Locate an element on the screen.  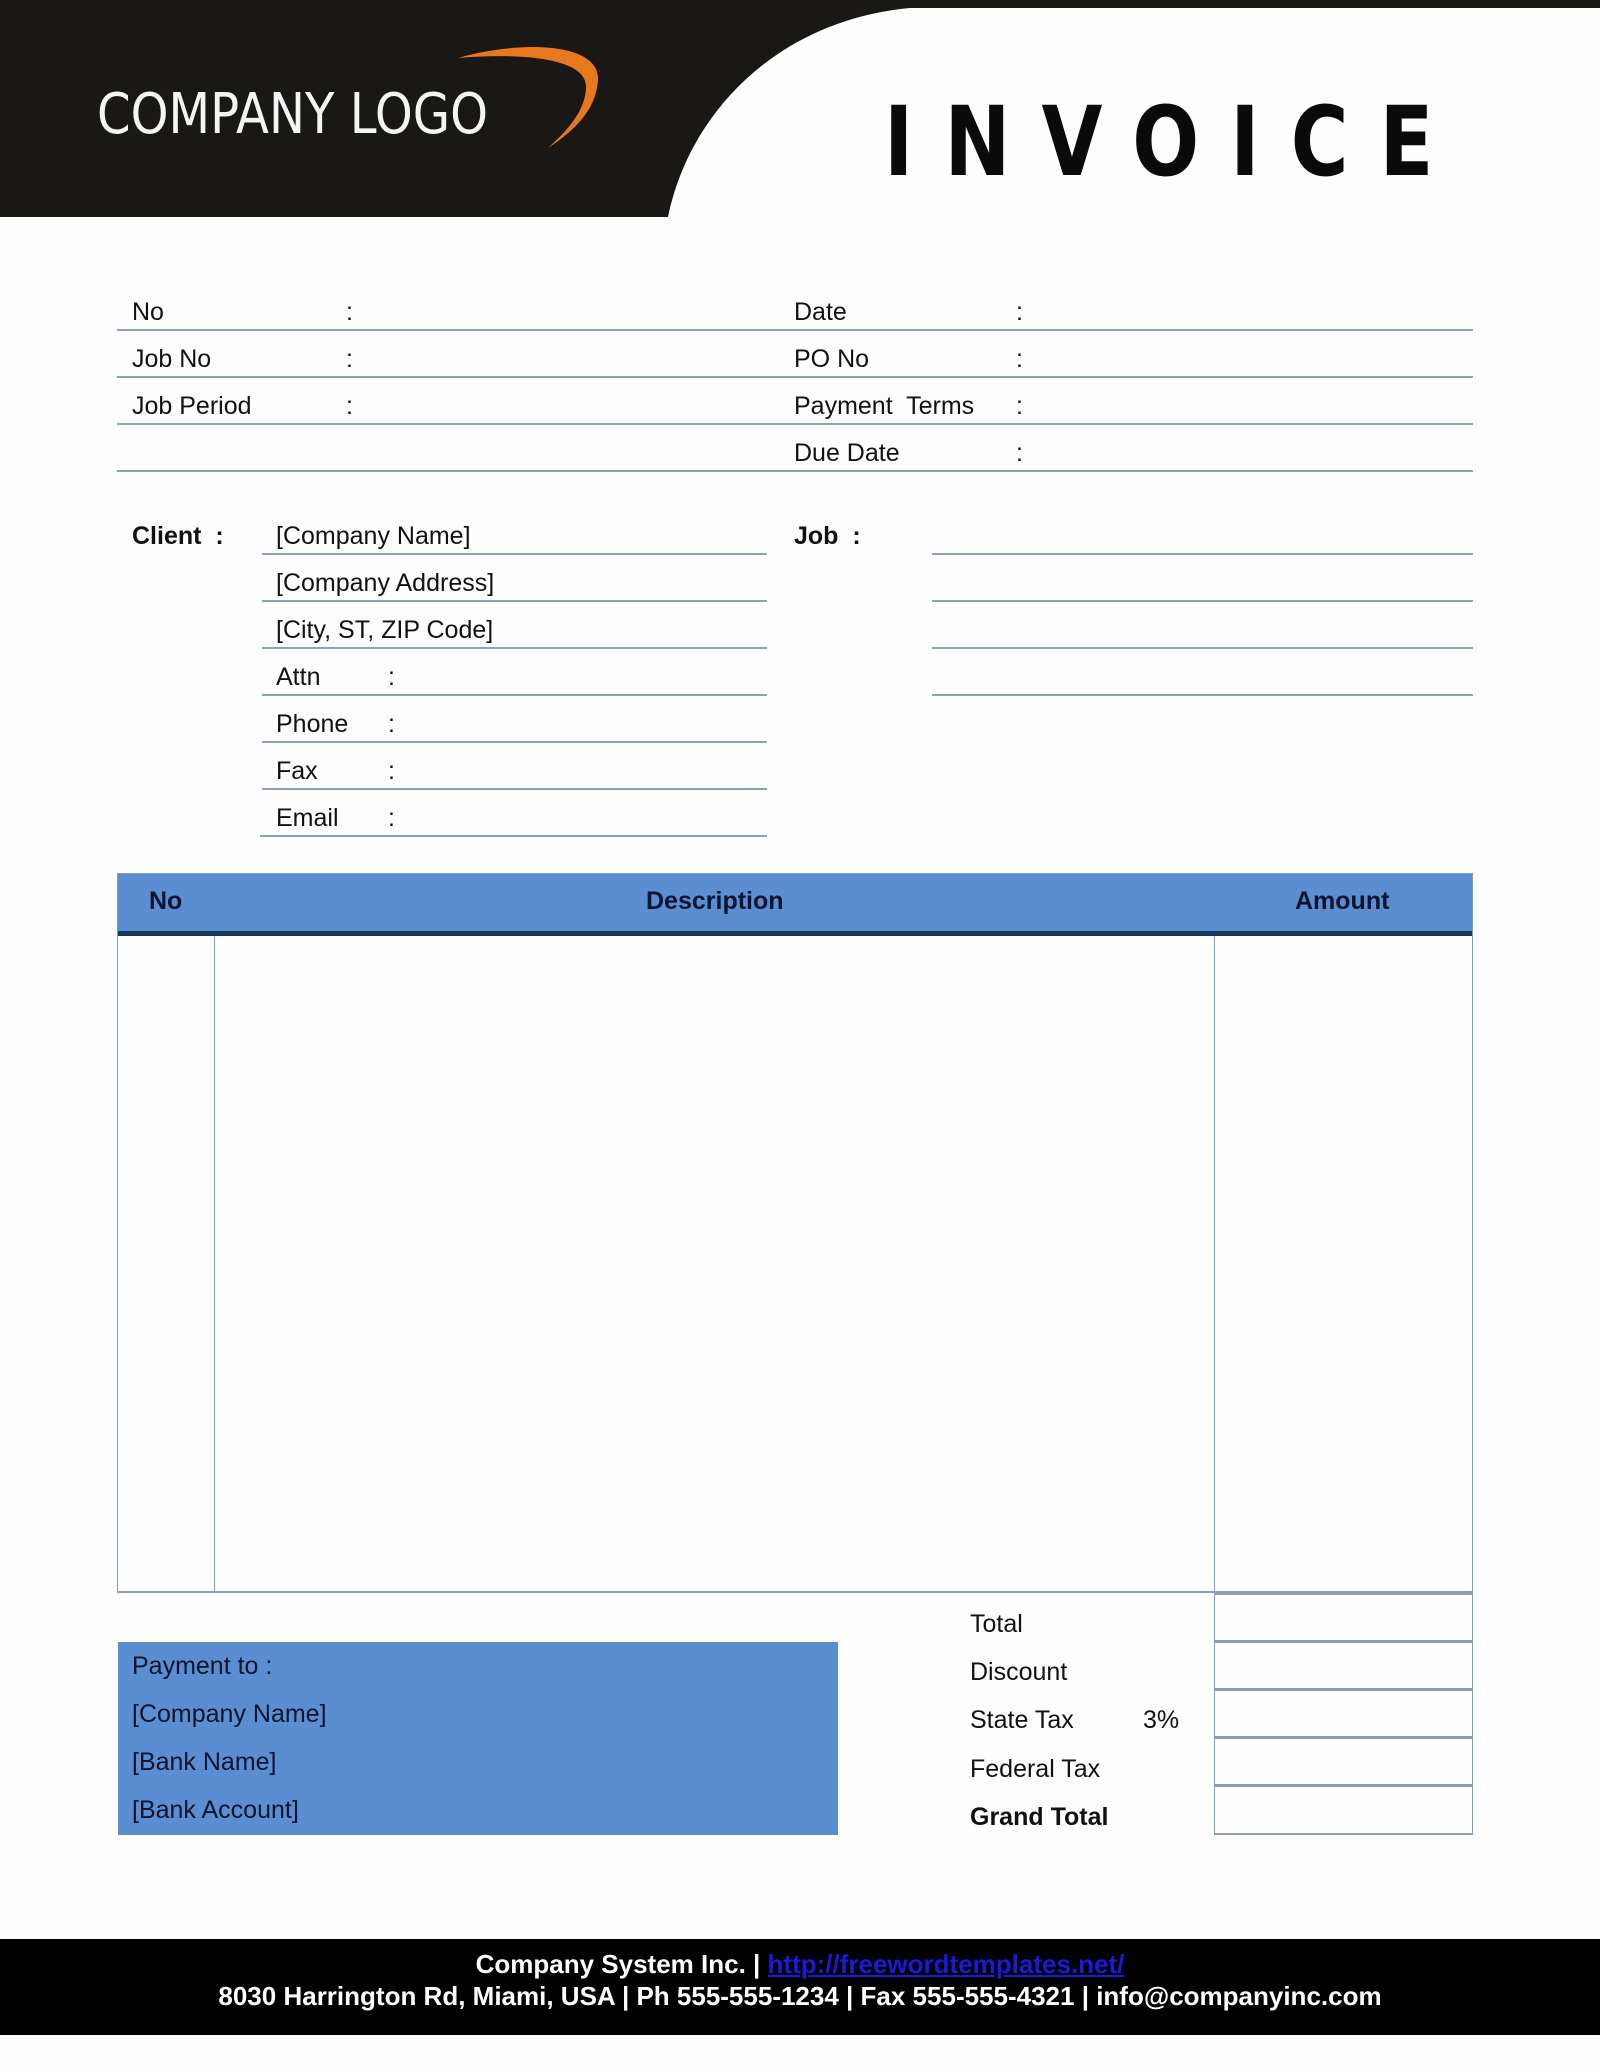
state-tax-rate: 3% is located at coordinates (1161, 1720).